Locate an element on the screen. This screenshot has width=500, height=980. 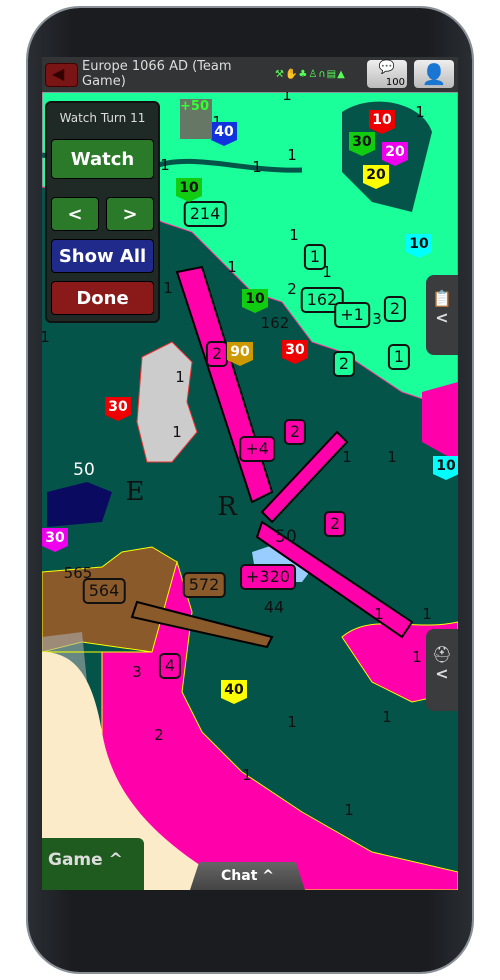
sea-label: R is located at coordinates (227, 507).